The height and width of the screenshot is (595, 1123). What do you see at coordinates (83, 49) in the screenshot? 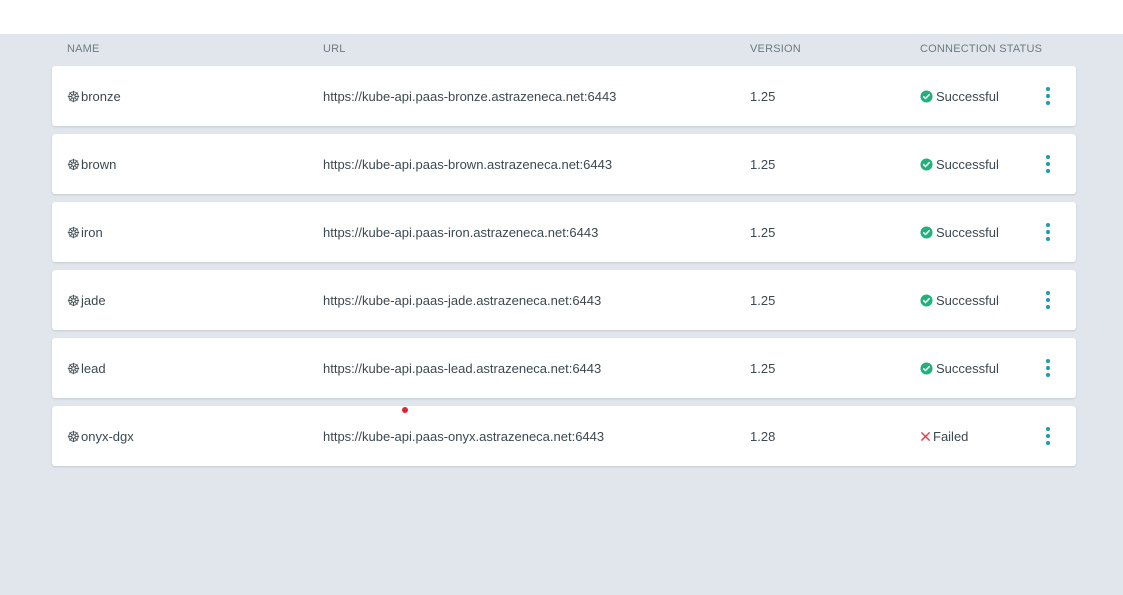
I see `column-header-name: NAME` at bounding box center [83, 49].